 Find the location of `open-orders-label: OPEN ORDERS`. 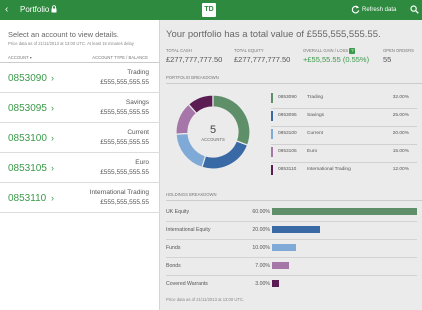

open-orders-label: OPEN ORDERS is located at coordinates (398, 50).